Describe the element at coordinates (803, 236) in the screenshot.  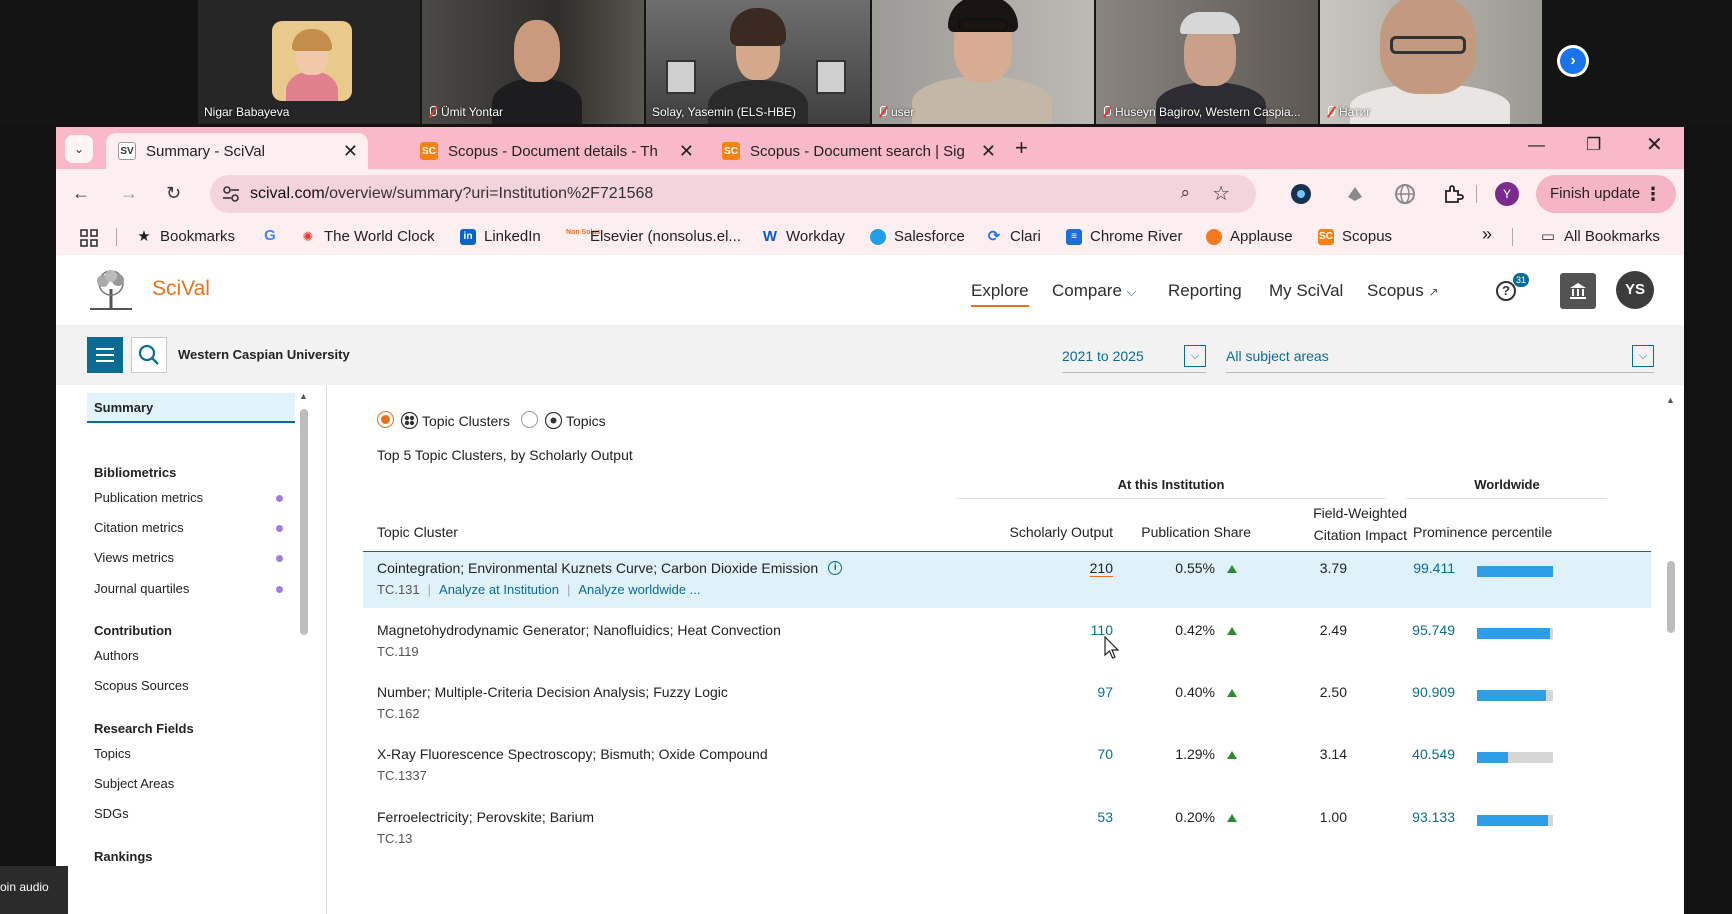
I see `bookmark-item: W Workday` at that location.